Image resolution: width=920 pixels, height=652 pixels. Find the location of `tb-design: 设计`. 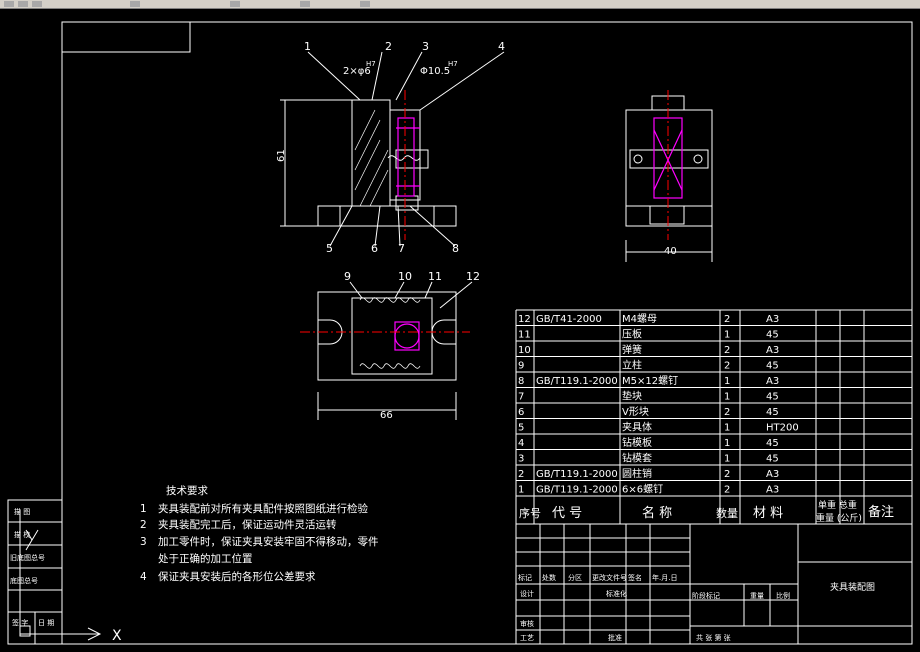

tb-design: 设计 is located at coordinates (527, 593).